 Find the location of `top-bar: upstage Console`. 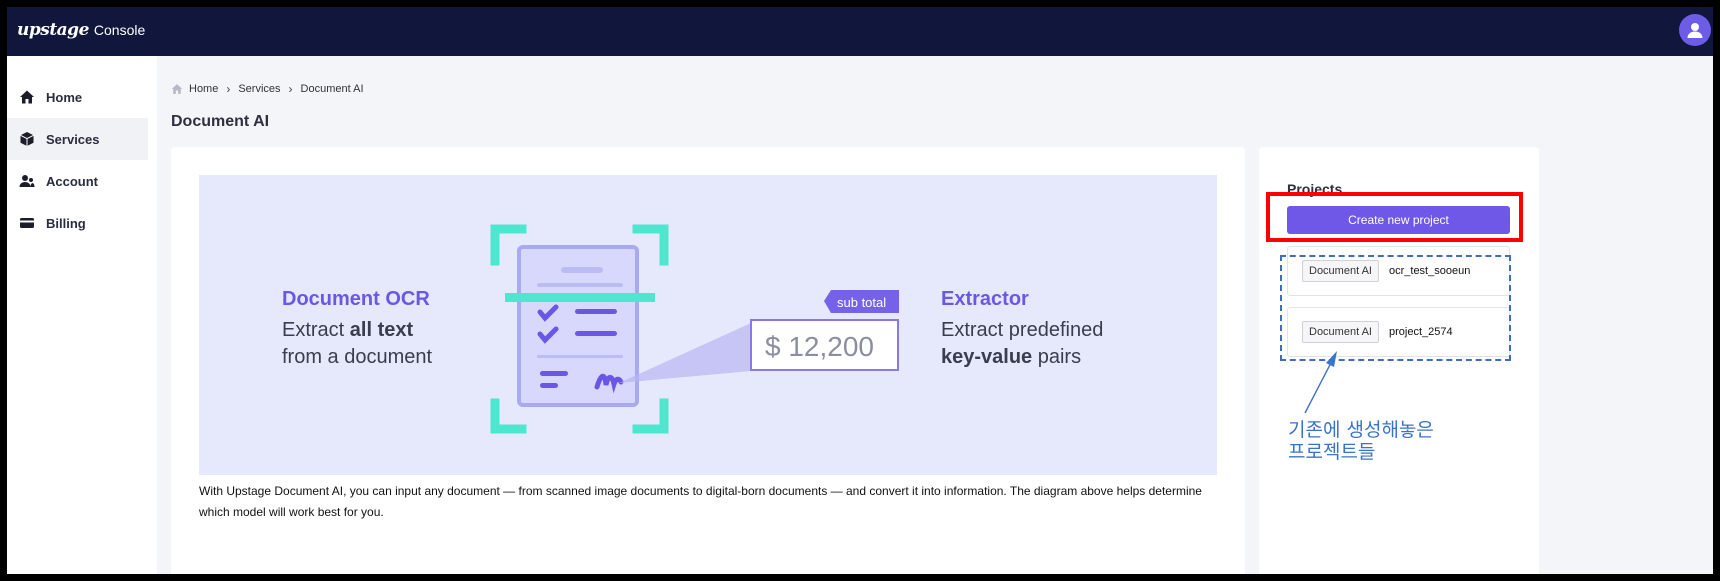

top-bar: upstage Console is located at coordinates (860, 31).